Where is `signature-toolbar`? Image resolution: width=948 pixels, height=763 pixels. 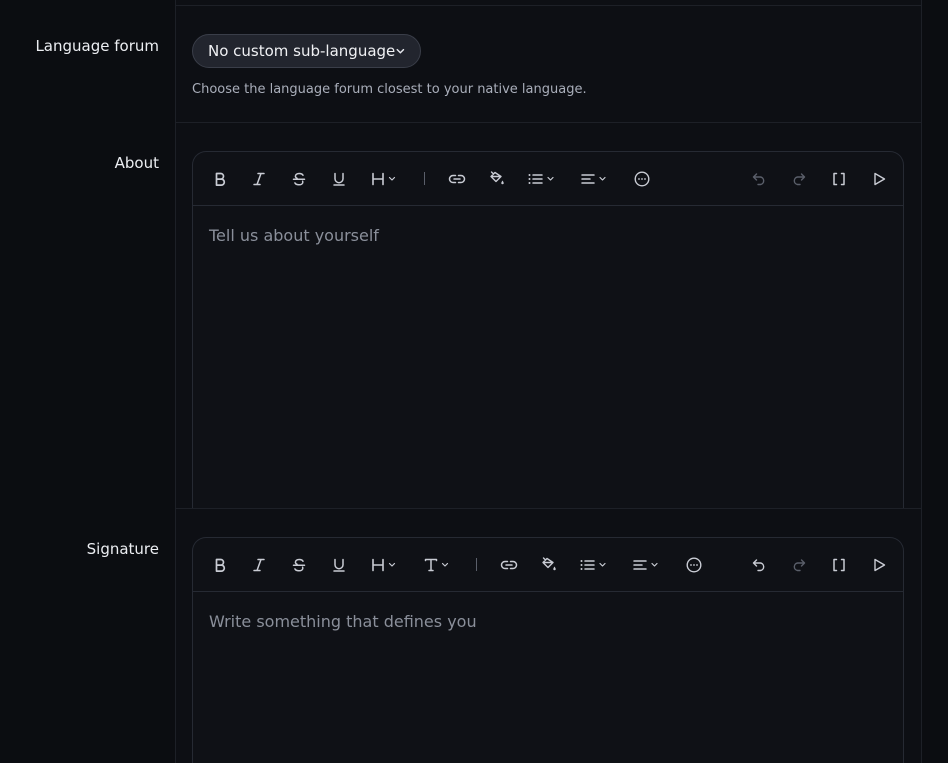
signature-toolbar is located at coordinates (548, 565).